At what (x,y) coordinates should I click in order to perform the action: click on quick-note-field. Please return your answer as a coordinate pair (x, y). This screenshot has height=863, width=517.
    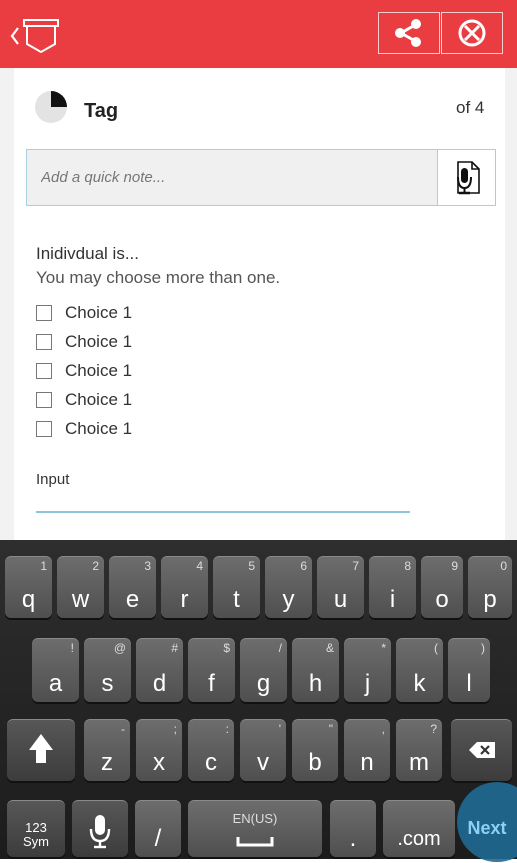
    Looking at the image, I should click on (261, 177).